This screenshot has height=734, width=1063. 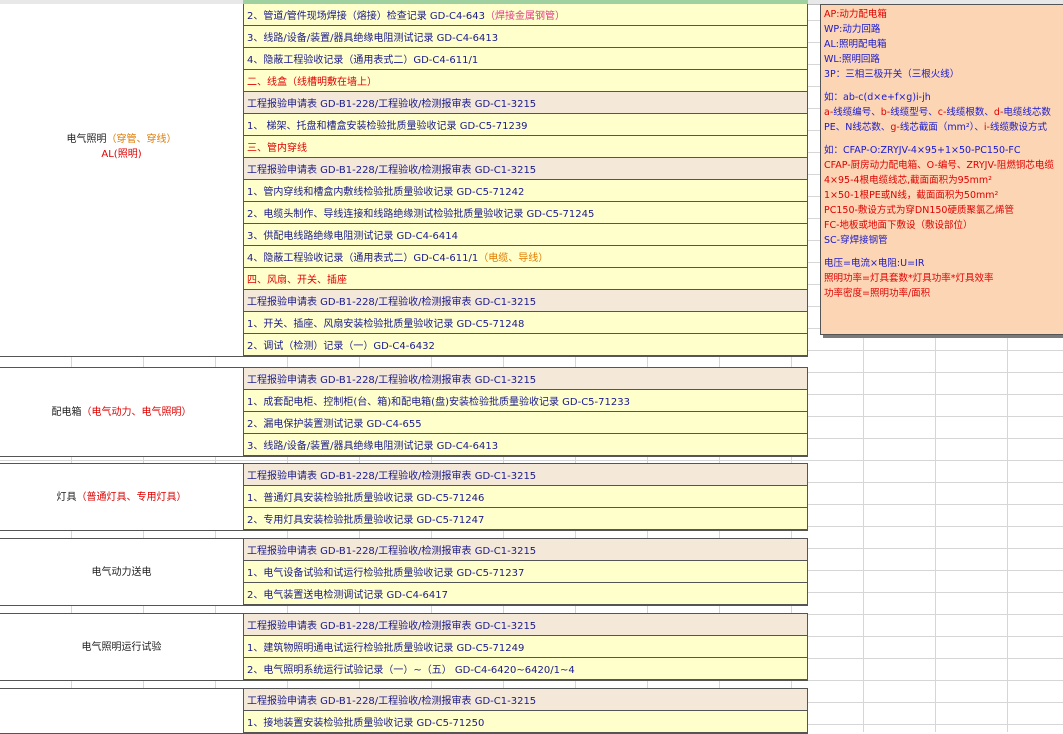 What do you see at coordinates (855, 44) in the screenshot?
I see `text-span: AL:照明配电箱` at bounding box center [855, 44].